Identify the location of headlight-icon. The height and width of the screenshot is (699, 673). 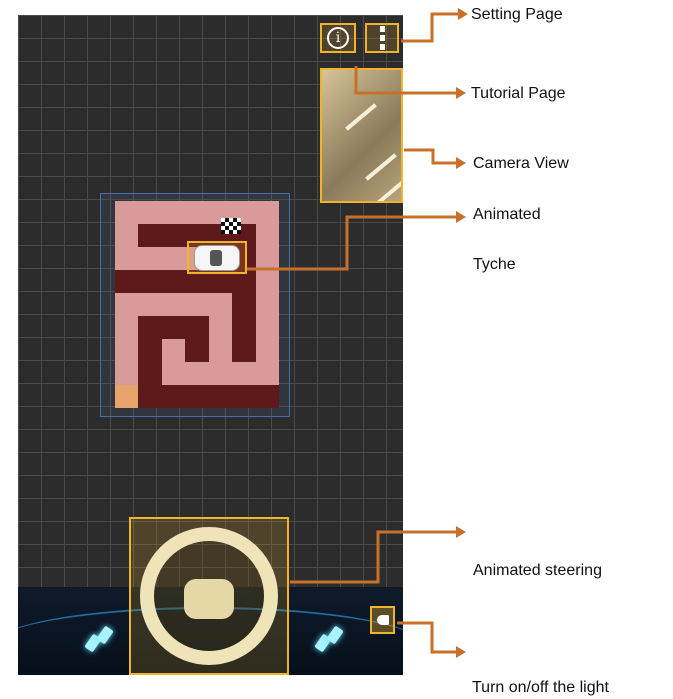
(382, 620).